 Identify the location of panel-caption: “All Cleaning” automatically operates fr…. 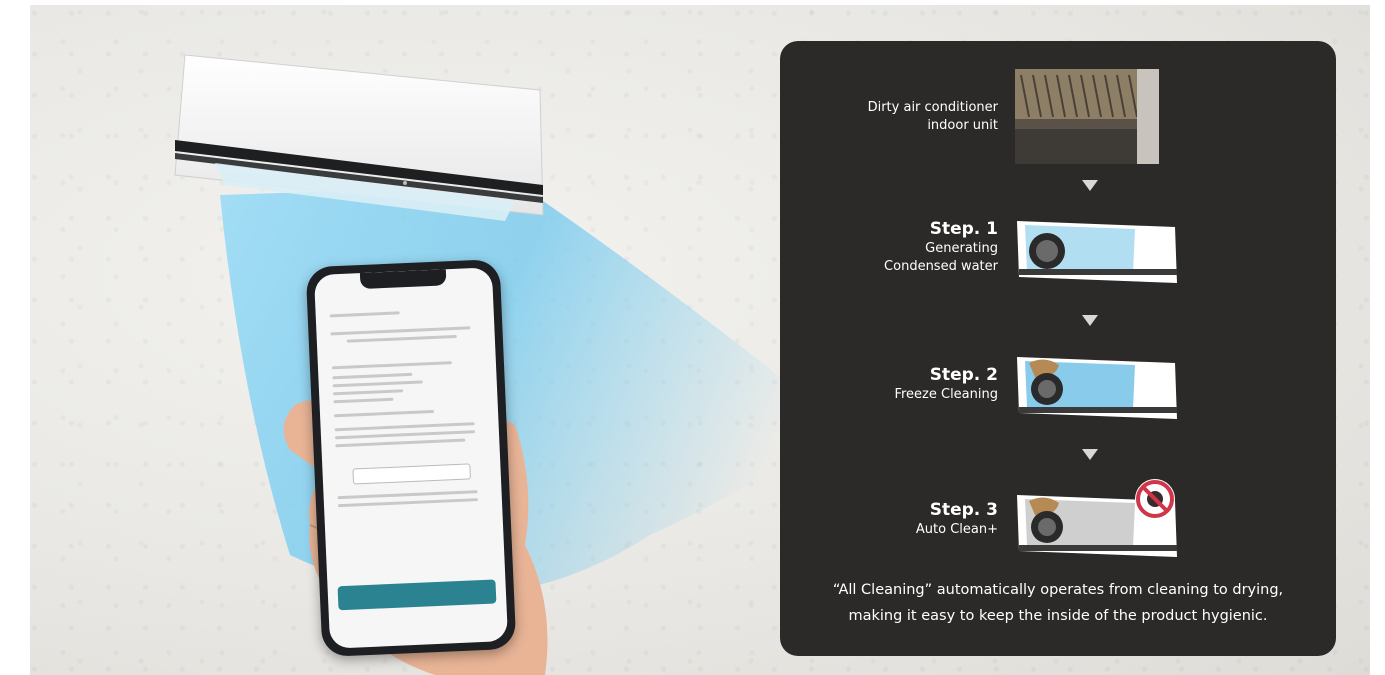
(1058, 603).